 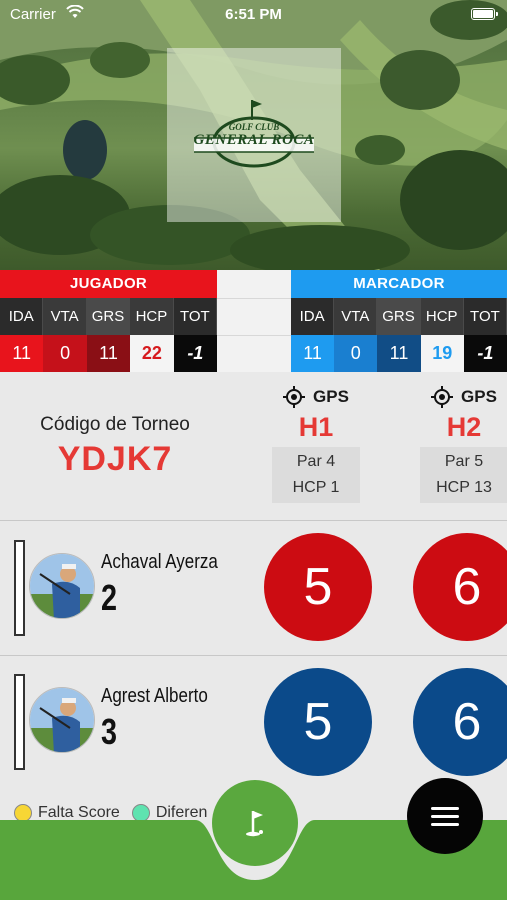 I want to click on club-logo-panel: GOLF CLUB GENERAL ROCA, so click(x=254, y=135).